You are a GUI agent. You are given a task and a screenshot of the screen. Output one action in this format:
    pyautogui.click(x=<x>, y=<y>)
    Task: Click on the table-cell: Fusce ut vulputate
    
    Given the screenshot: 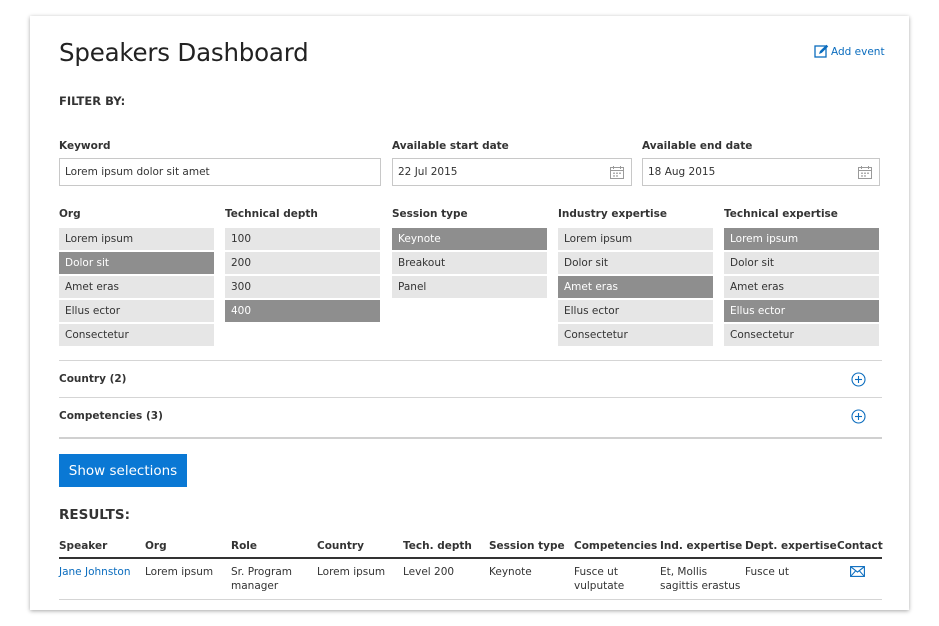 What is the action you would take?
    pyautogui.click(x=599, y=579)
    